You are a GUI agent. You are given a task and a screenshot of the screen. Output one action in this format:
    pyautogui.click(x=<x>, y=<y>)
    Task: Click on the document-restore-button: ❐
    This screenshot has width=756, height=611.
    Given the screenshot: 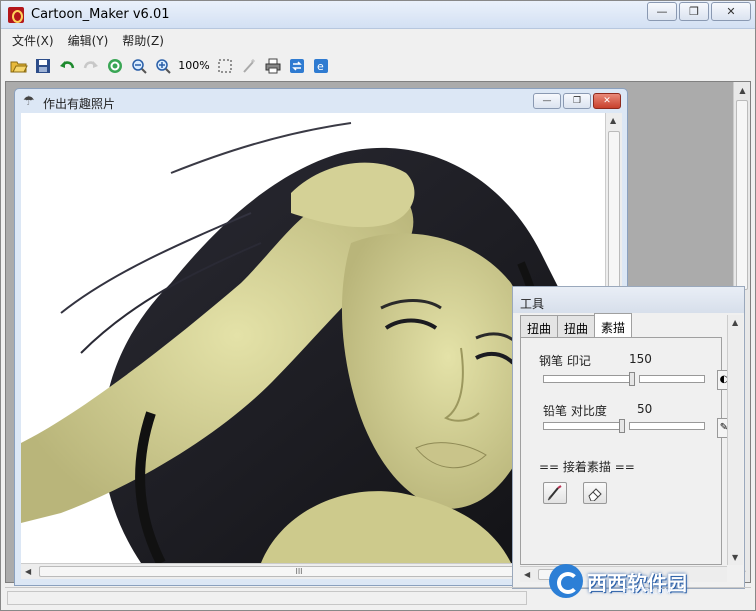 What is the action you would take?
    pyautogui.click(x=577, y=101)
    